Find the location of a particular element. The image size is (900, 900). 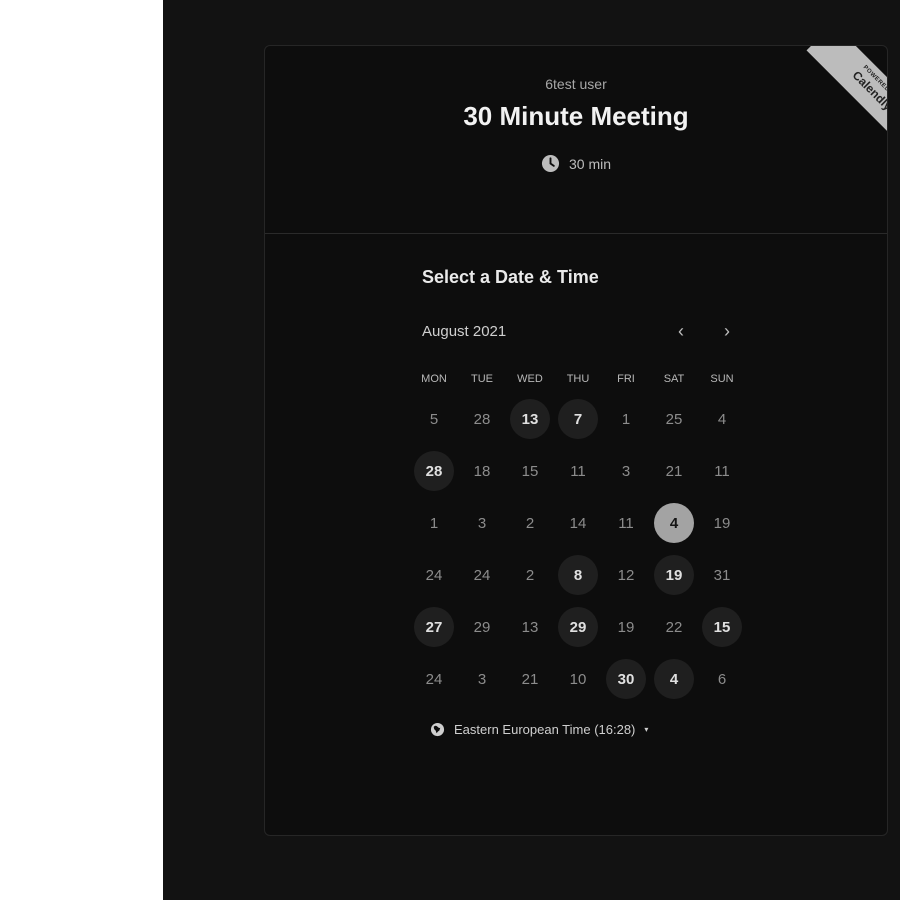

calendar-day-cell: 6 is located at coordinates (722, 679).